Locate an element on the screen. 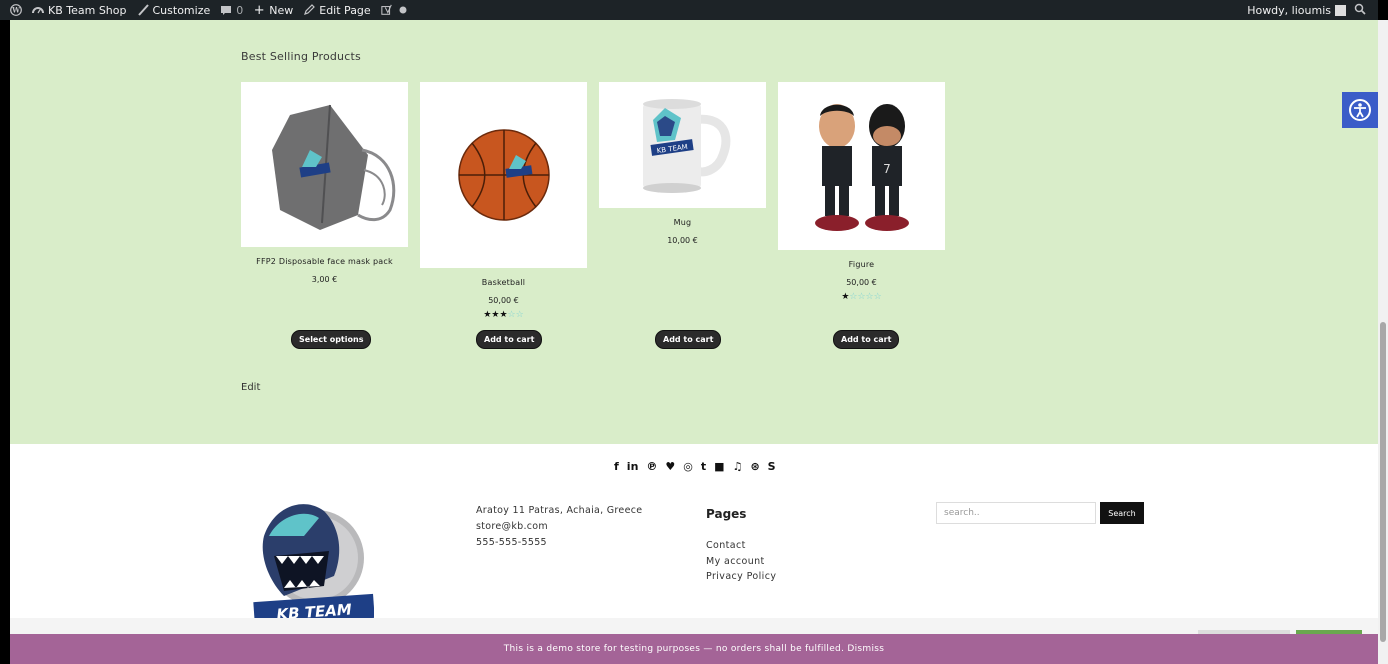  search-input: search.. is located at coordinates (1016, 513).